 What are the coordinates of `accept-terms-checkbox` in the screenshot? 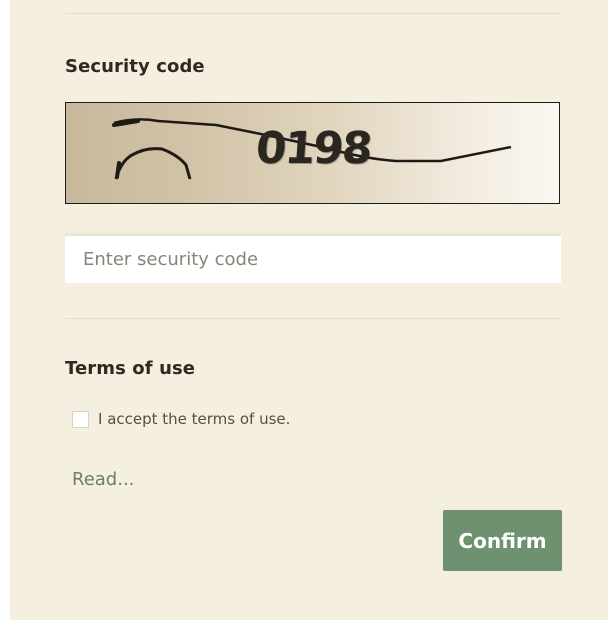 It's located at (80, 419).